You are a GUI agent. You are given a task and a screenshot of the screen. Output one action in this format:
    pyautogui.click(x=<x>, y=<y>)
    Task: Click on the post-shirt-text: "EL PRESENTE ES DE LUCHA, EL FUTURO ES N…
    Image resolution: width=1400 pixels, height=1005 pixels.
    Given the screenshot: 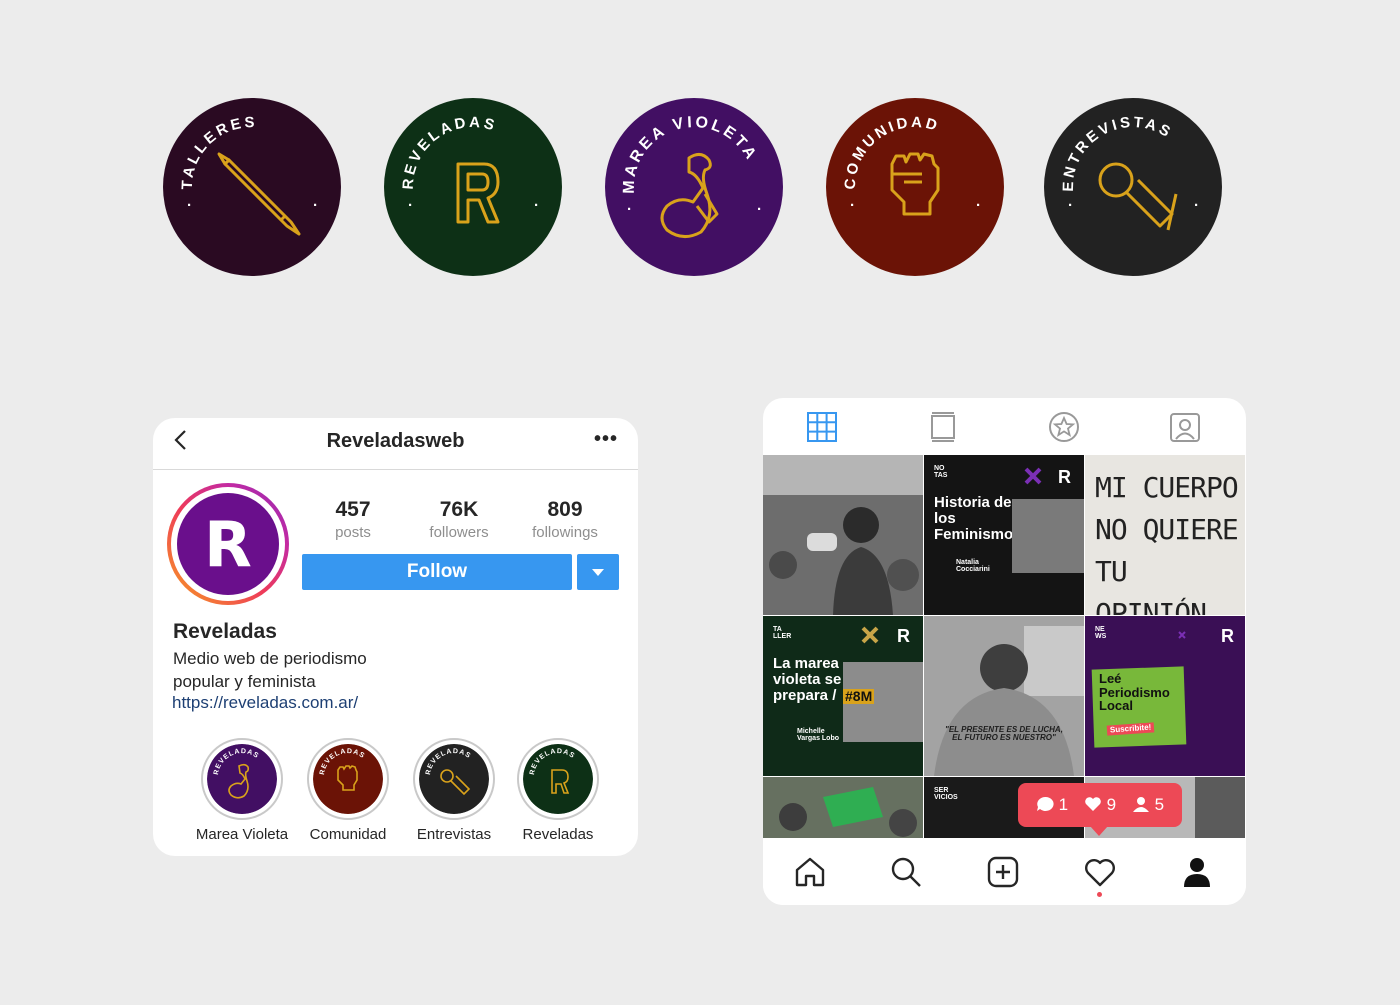 What is the action you would take?
    pyautogui.click(x=1004, y=734)
    